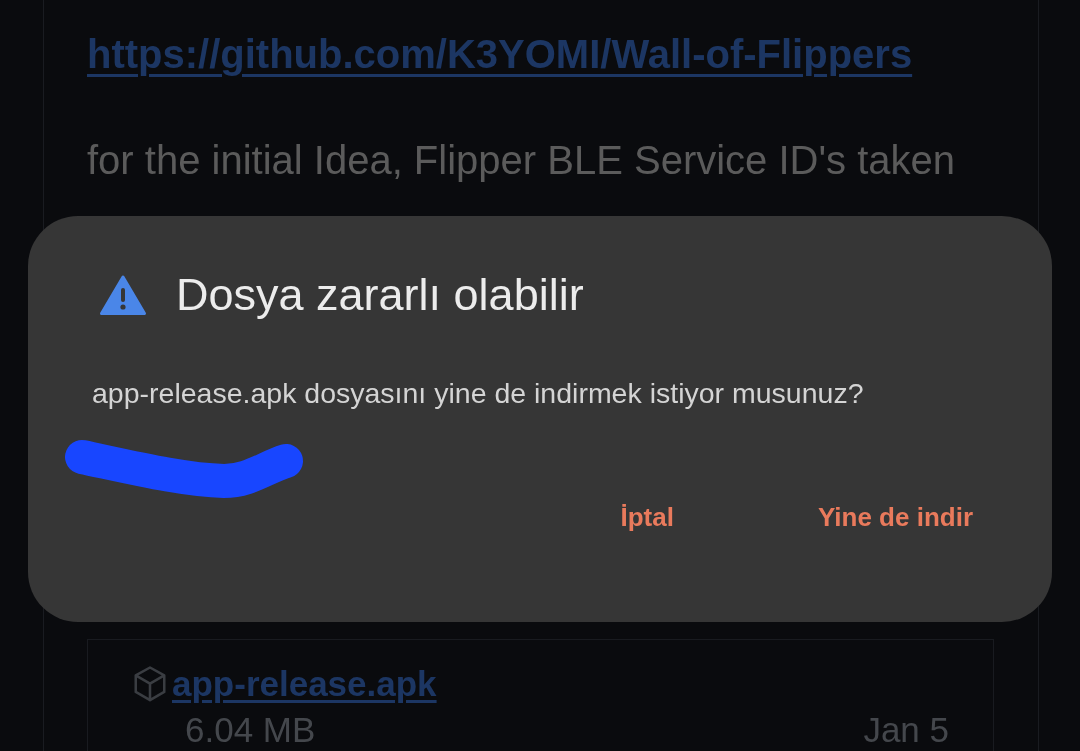 The image size is (1080, 751). I want to click on cancel-button: İptal, so click(647, 517).